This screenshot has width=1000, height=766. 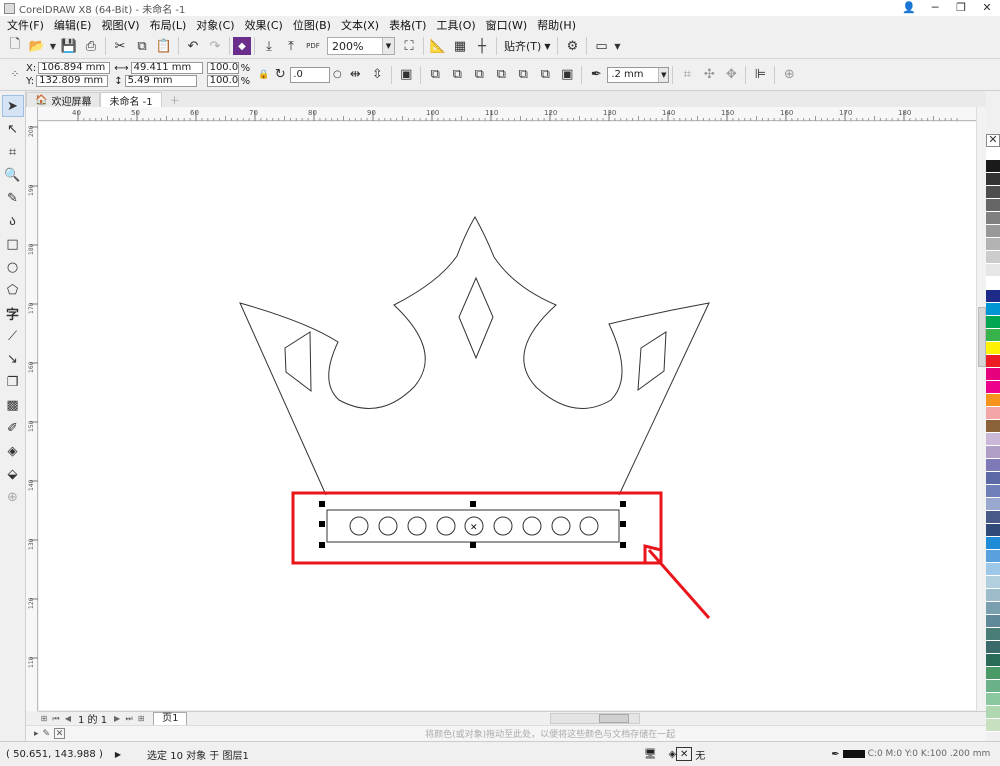 What do you see at coordinates (993, 140) in the screenshot?
I see `no-color-swatch: ✕` at bounding box center [993, 140].